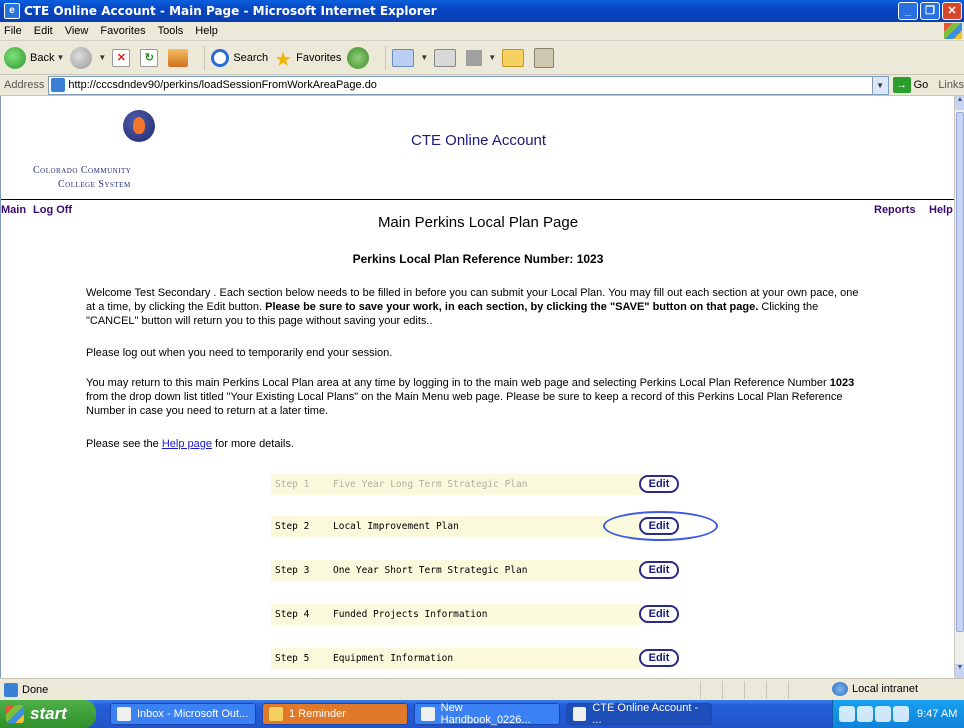 Image resolution: width=964 pixels, height=728 pixels. What do you see at coordinates (659, 570) in the screenshot?
I see `edit-step3-button: Edit` at bounding box center [659, 570].